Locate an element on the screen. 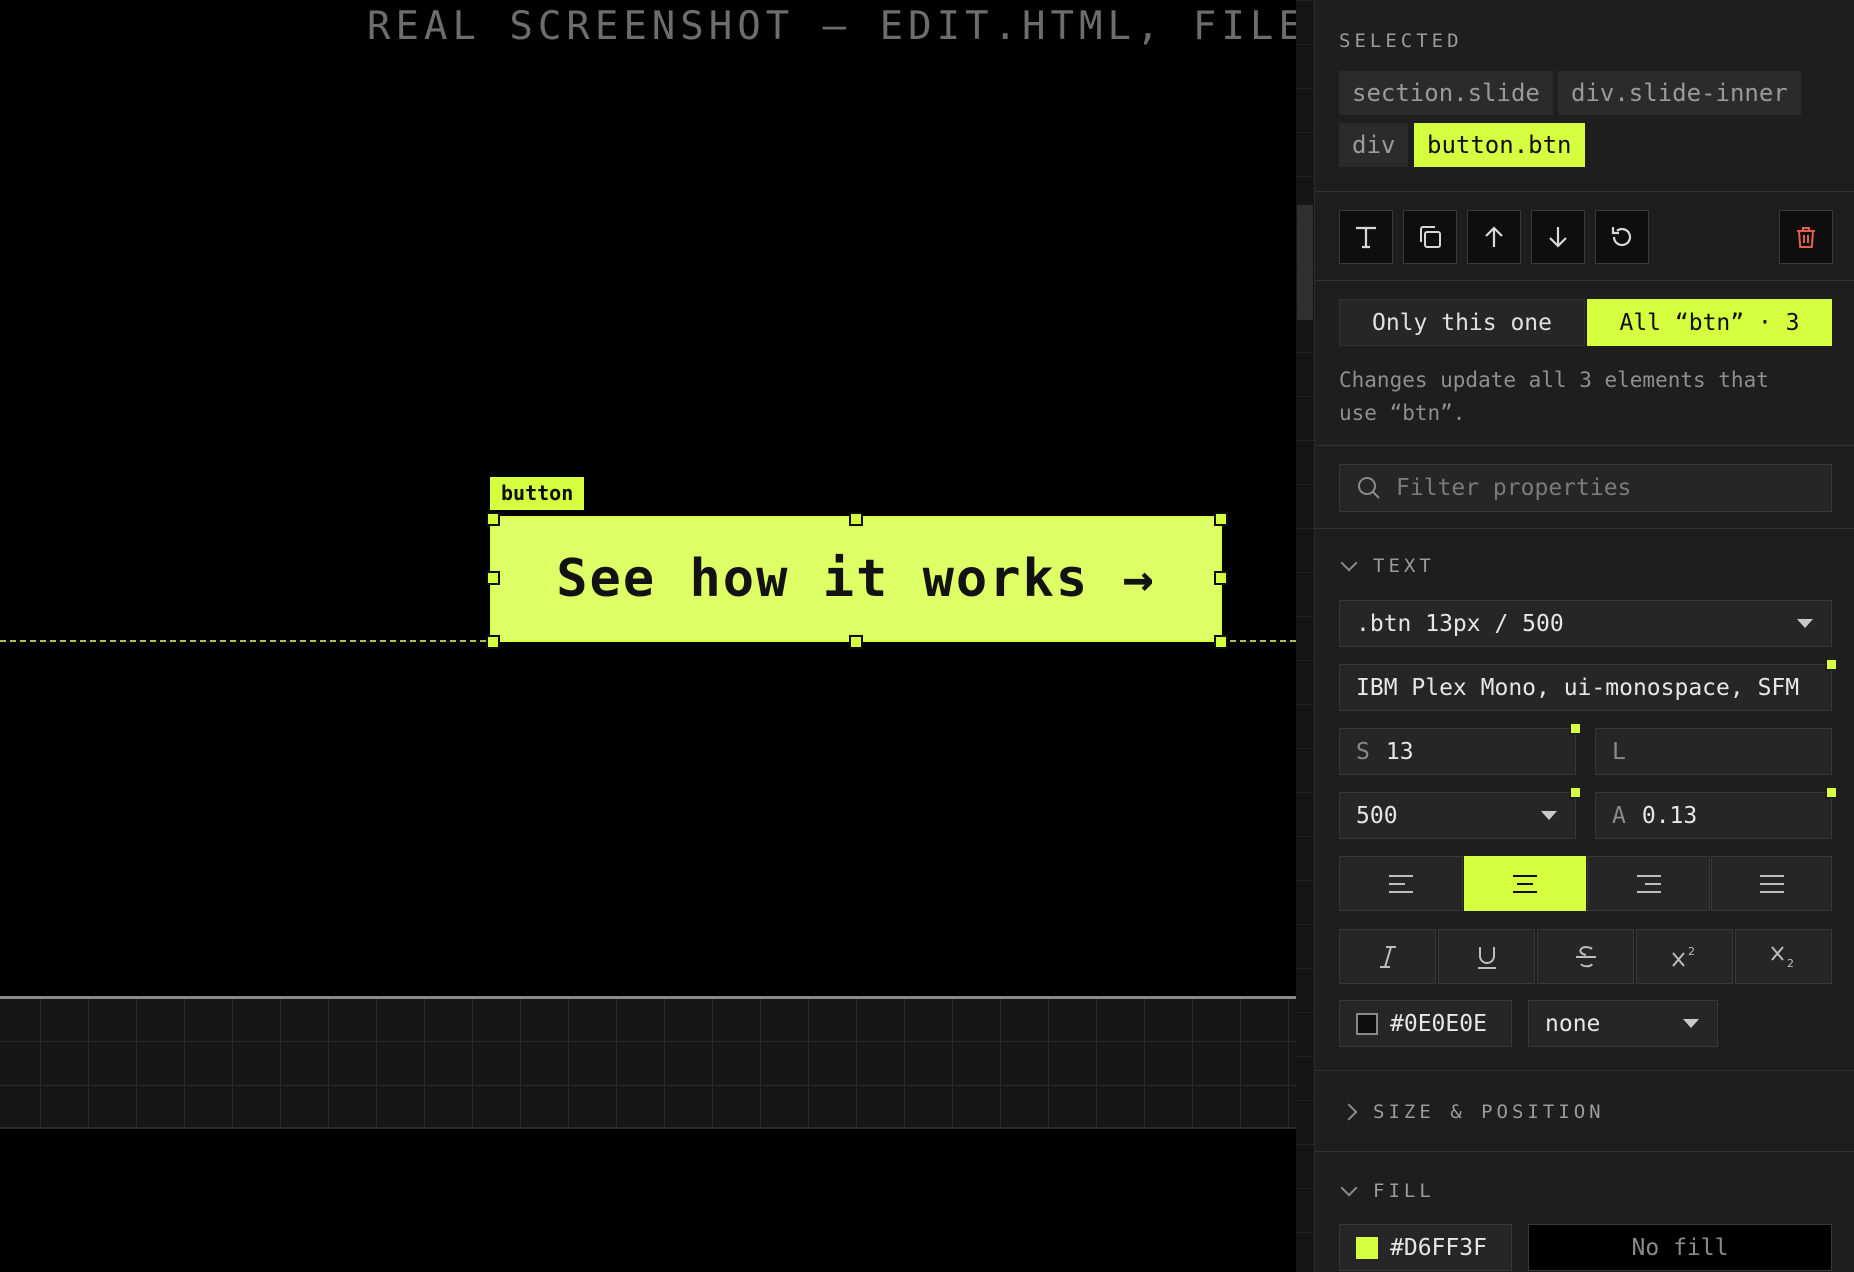 The image size is (1854, 1272). toolbar-divider is located at coordinates (1584, 280).